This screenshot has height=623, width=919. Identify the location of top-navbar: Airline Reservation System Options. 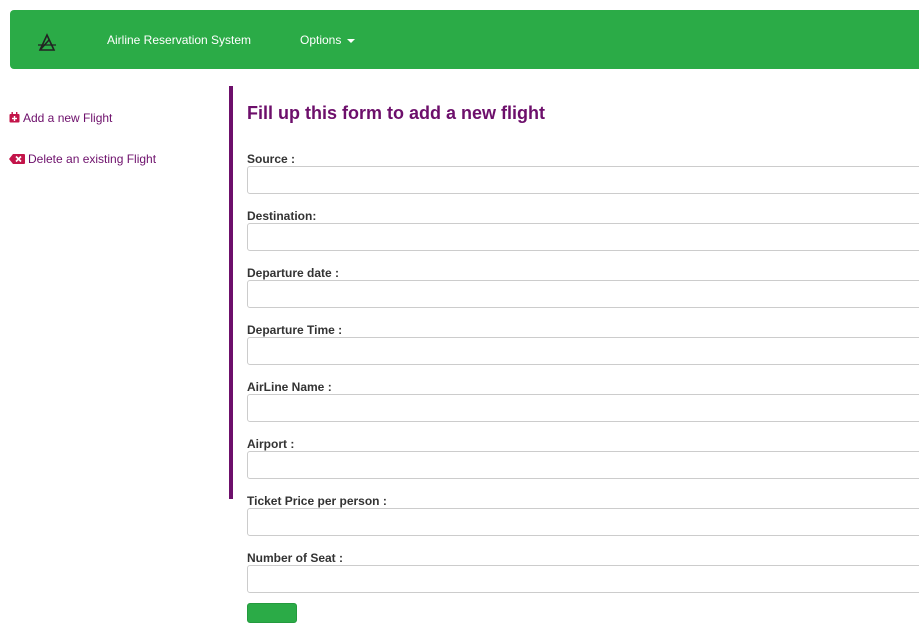
(464, 39).